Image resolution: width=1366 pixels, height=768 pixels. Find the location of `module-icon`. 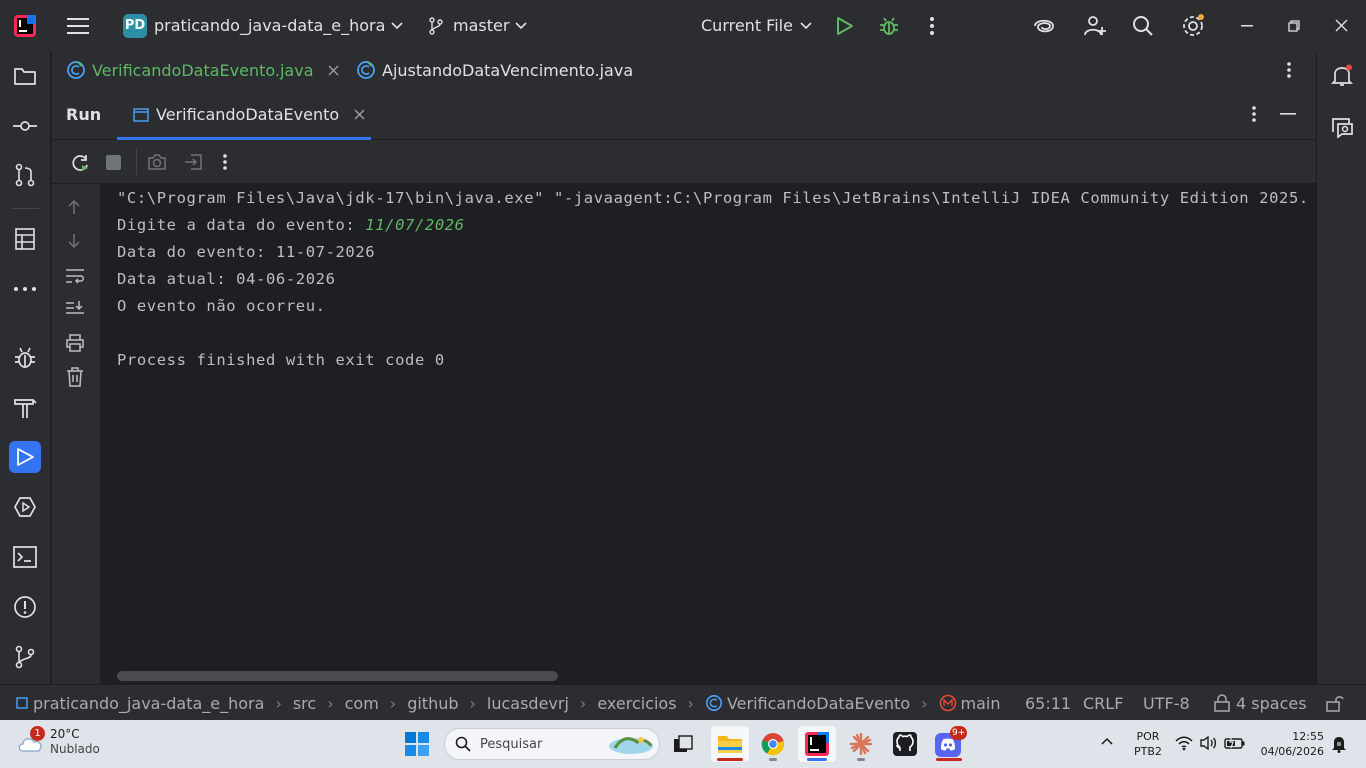

module-icon is located at coordinates (22, 703).